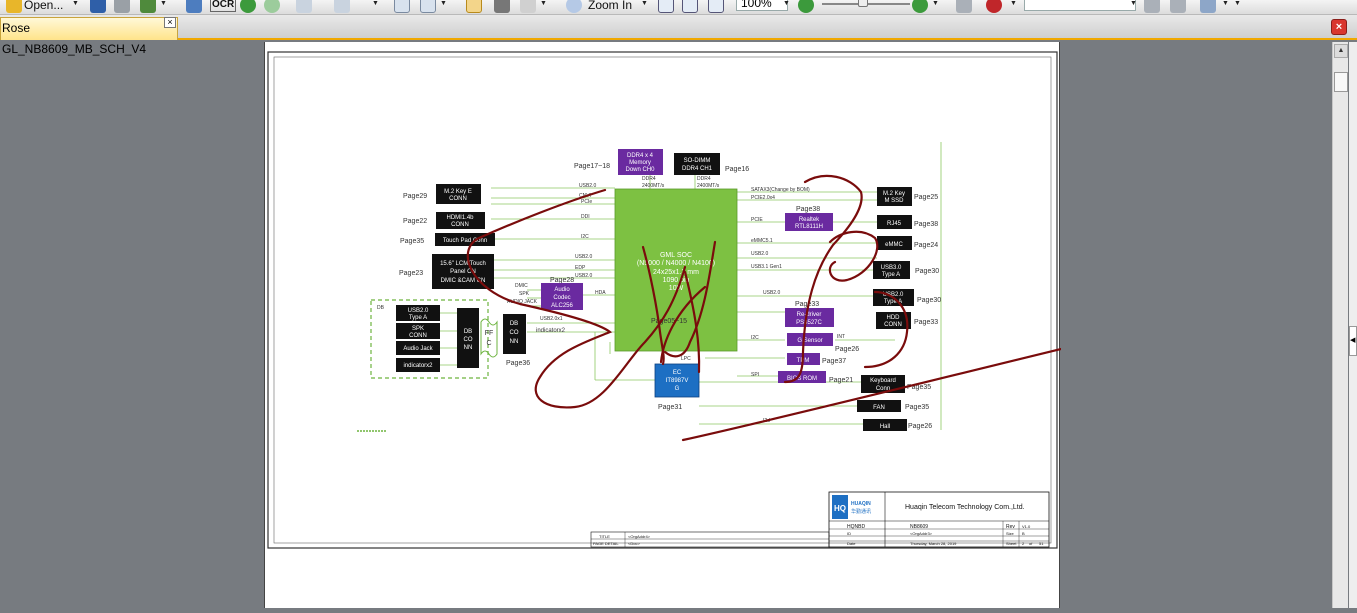 Image resolution: width=1357 pixels, height=613 pixels. What do you see at coordinates (1237, 3) in the screenshot?
I see `toolbar-overflow-icon: ▼` at bounding box center [1237, 3].